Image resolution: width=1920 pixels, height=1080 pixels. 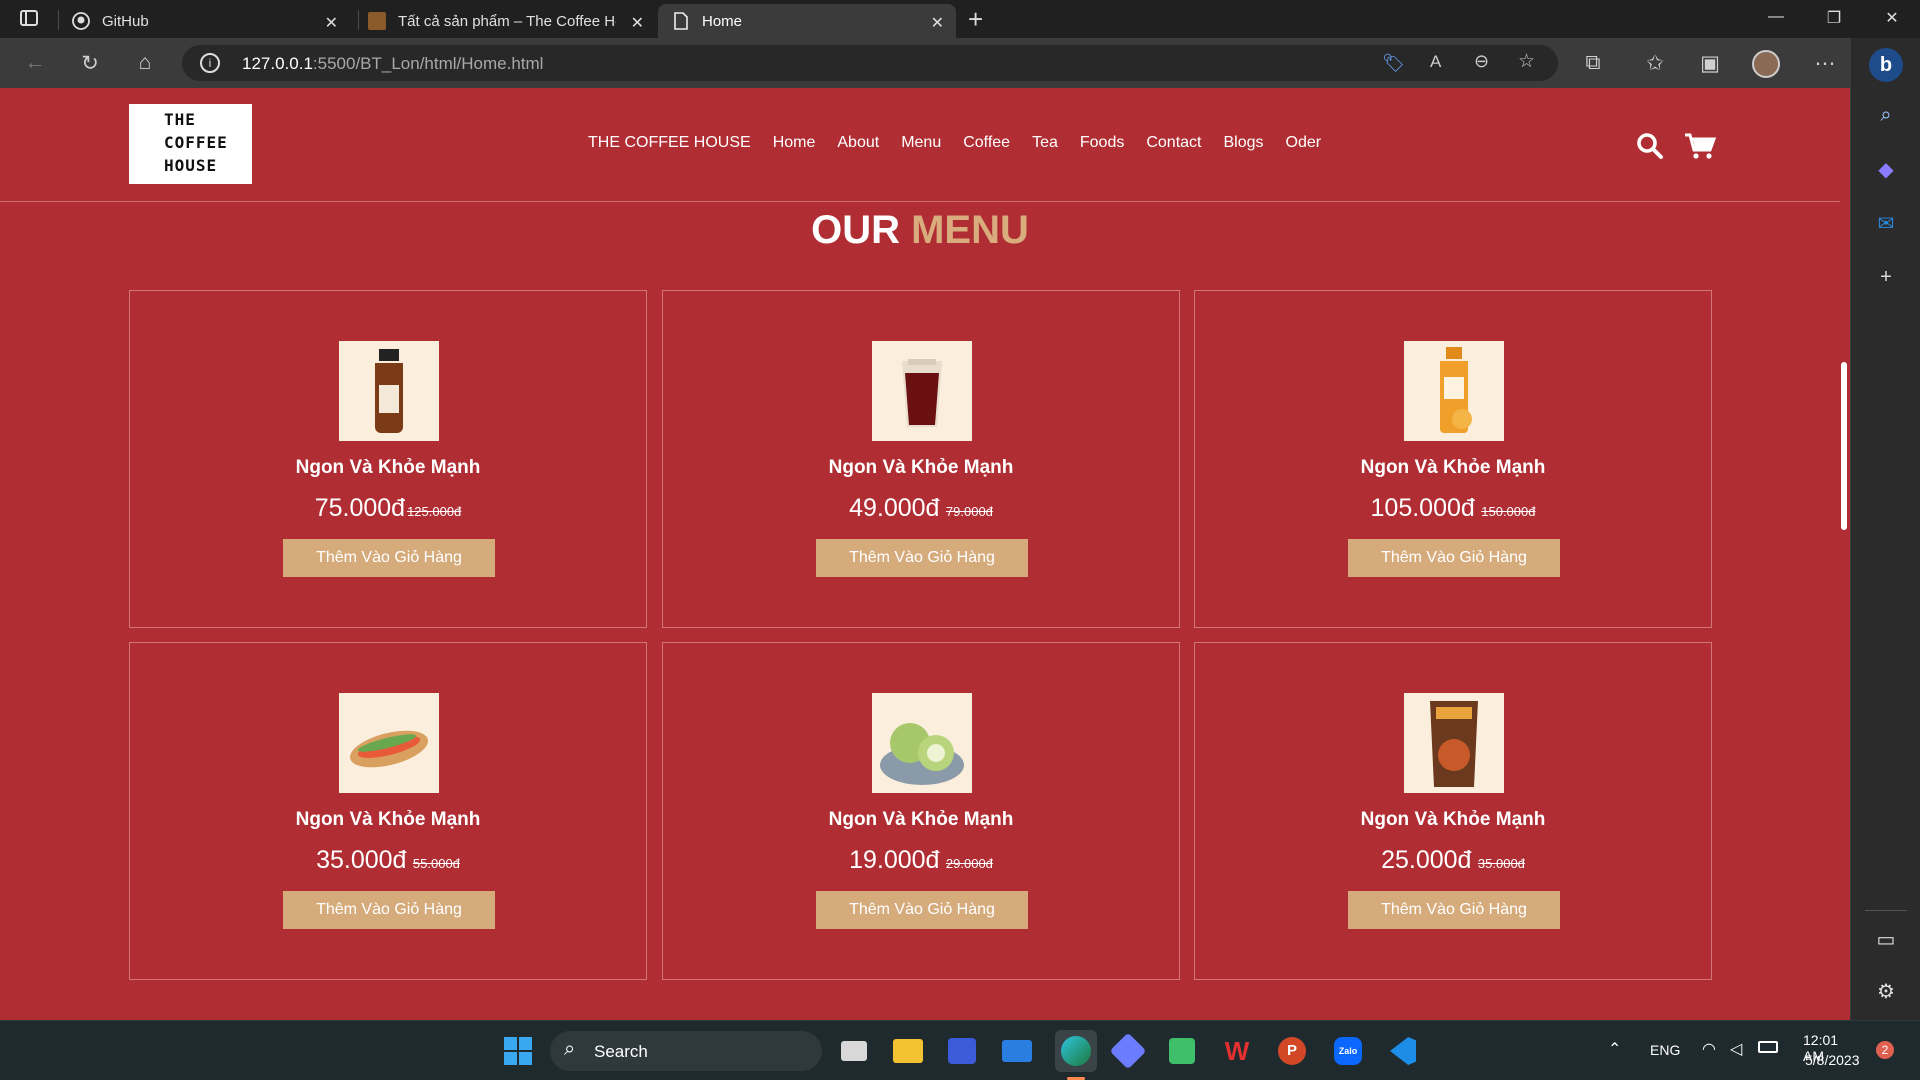 I want to click on zoom-out-icon: ⊖, so click(x=1481, y=61).